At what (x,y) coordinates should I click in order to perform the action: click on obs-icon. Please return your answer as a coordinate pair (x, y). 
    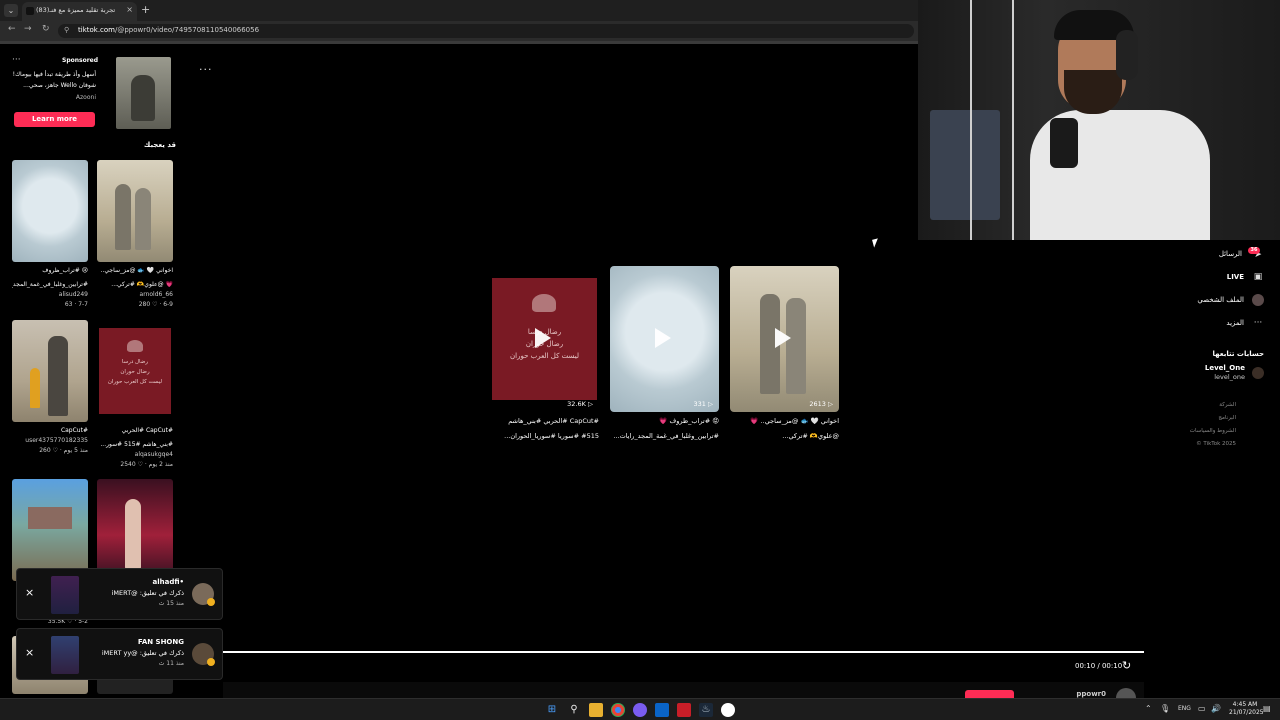
    Looking at the image, I should click on (728, 710).